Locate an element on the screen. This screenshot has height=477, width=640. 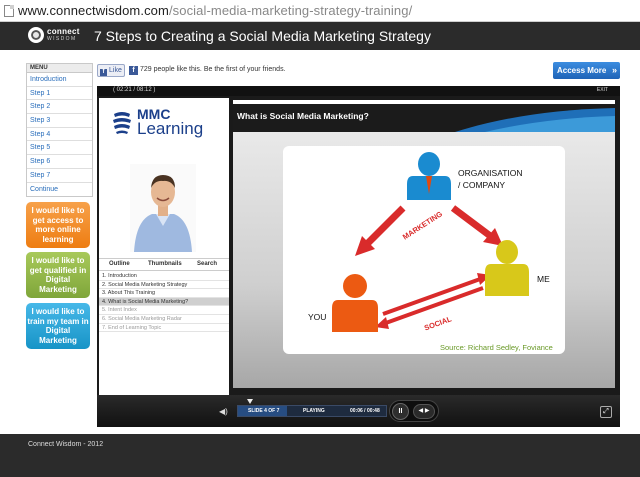
player-time-display: ( 02:21 / 08:12 ) is located at coordinates (134, 90).